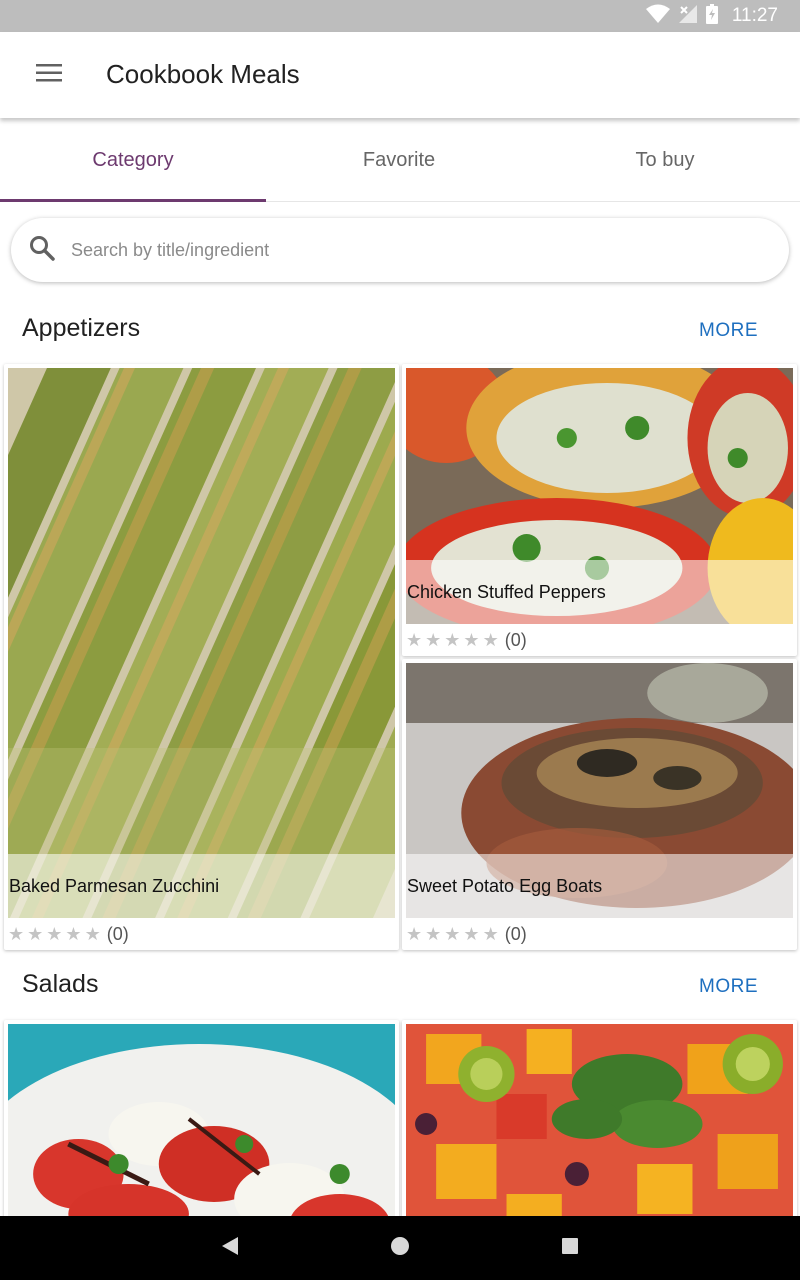 Image resolution: width=800 pixels, height=1280 pixels. What do you see at coordinates (688, 16) in the screenshot?
I see `signal-icon` at bounding box center [688, 16].